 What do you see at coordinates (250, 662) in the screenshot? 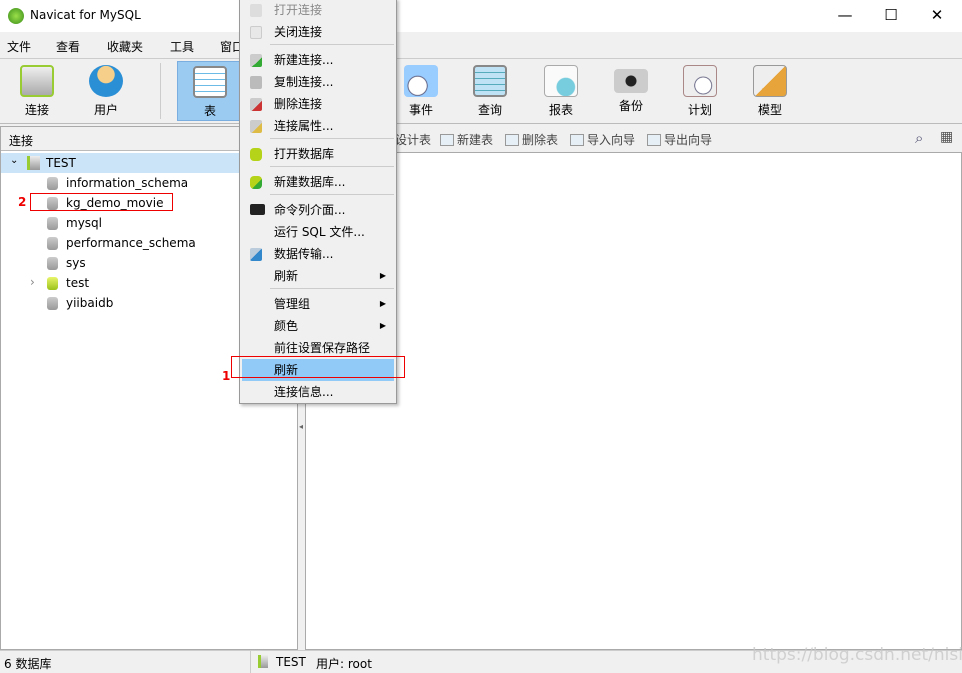
I see `status-divider` at bounding box center [250, 662].